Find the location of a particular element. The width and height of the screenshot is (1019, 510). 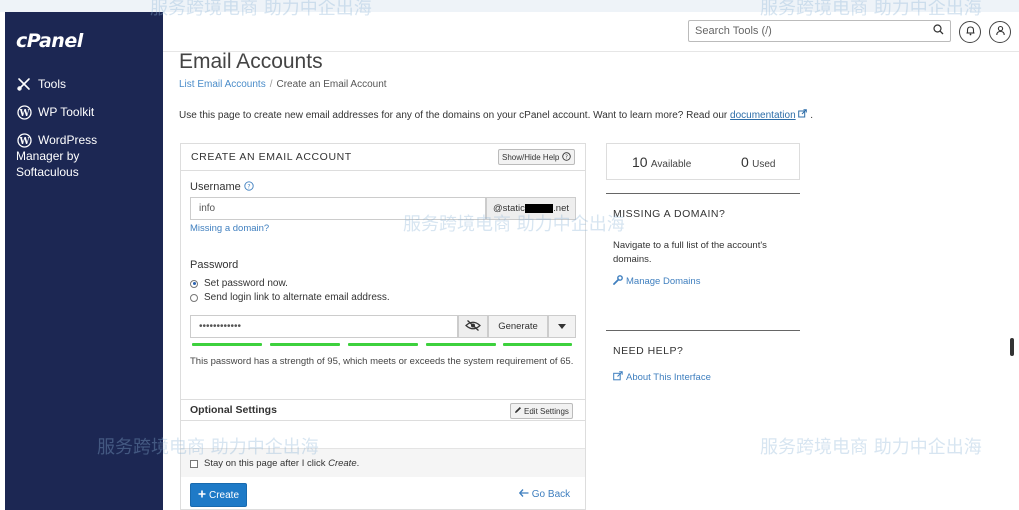

go-back-link: Go Back is located at coordinates (544, 494).